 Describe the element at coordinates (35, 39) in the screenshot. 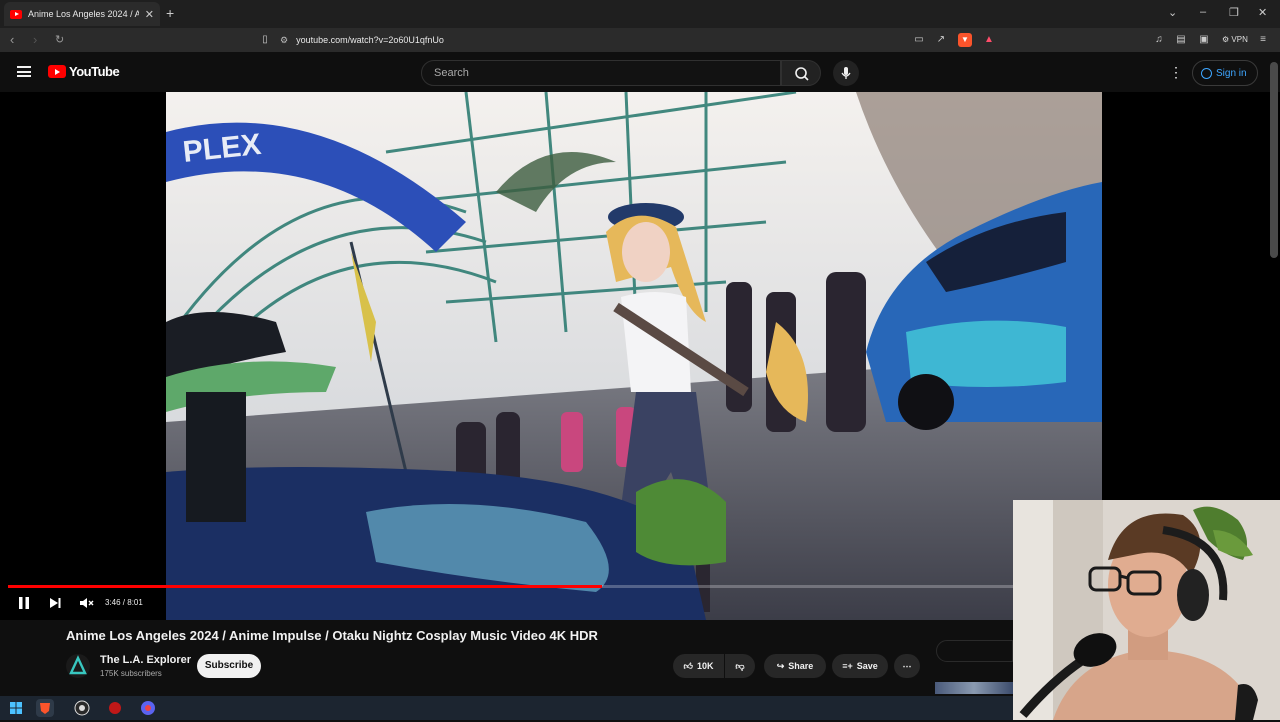

I see `forward-icon: ›` at that location.